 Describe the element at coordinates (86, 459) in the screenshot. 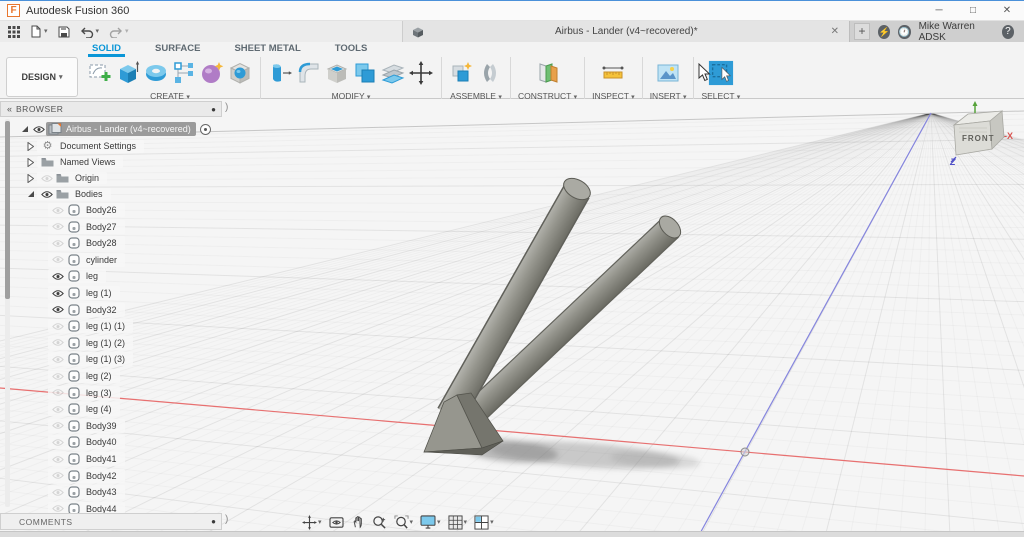

I see `browser-body-body41: Body41` at that location.